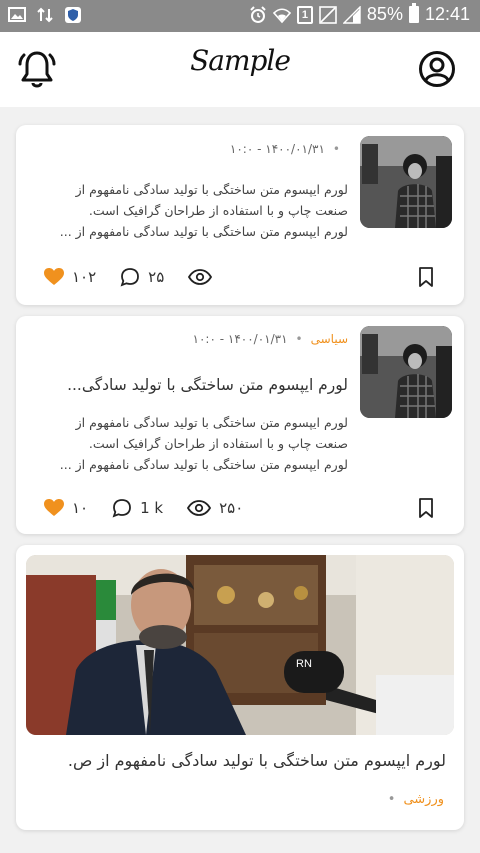 This screenshot has height=853, width=480. I want to click on featured-post-meta: ورزشی •, so click(416, 799).